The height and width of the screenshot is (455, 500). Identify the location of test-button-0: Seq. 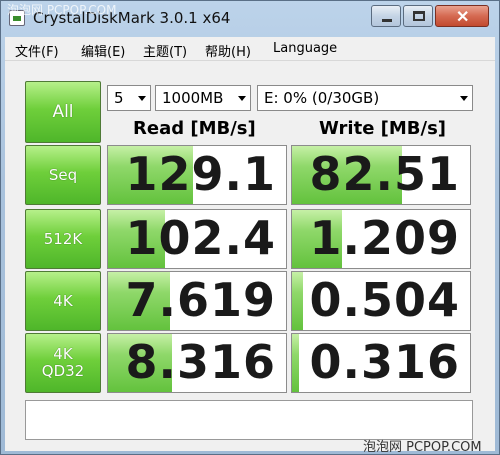
(63, 175).